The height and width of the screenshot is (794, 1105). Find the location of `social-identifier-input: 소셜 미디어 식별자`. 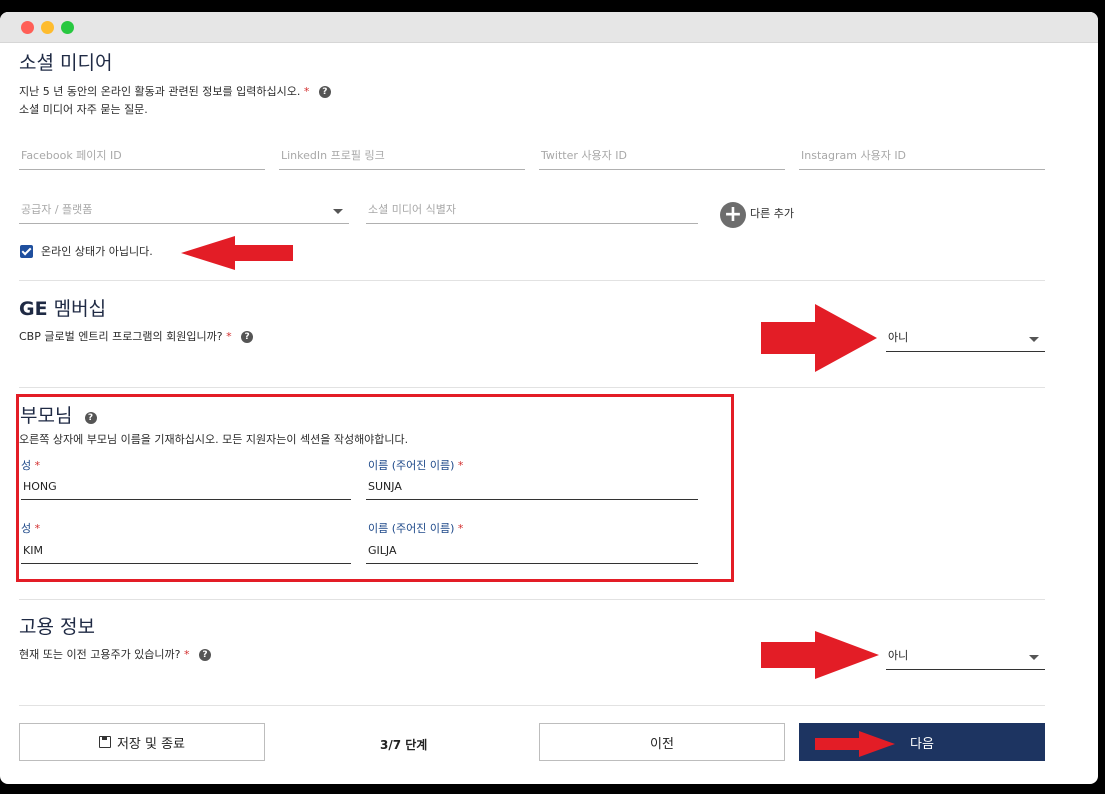

social-identifier-input: 소셜 미디어 식별자 is located at coordinates (532, 212).